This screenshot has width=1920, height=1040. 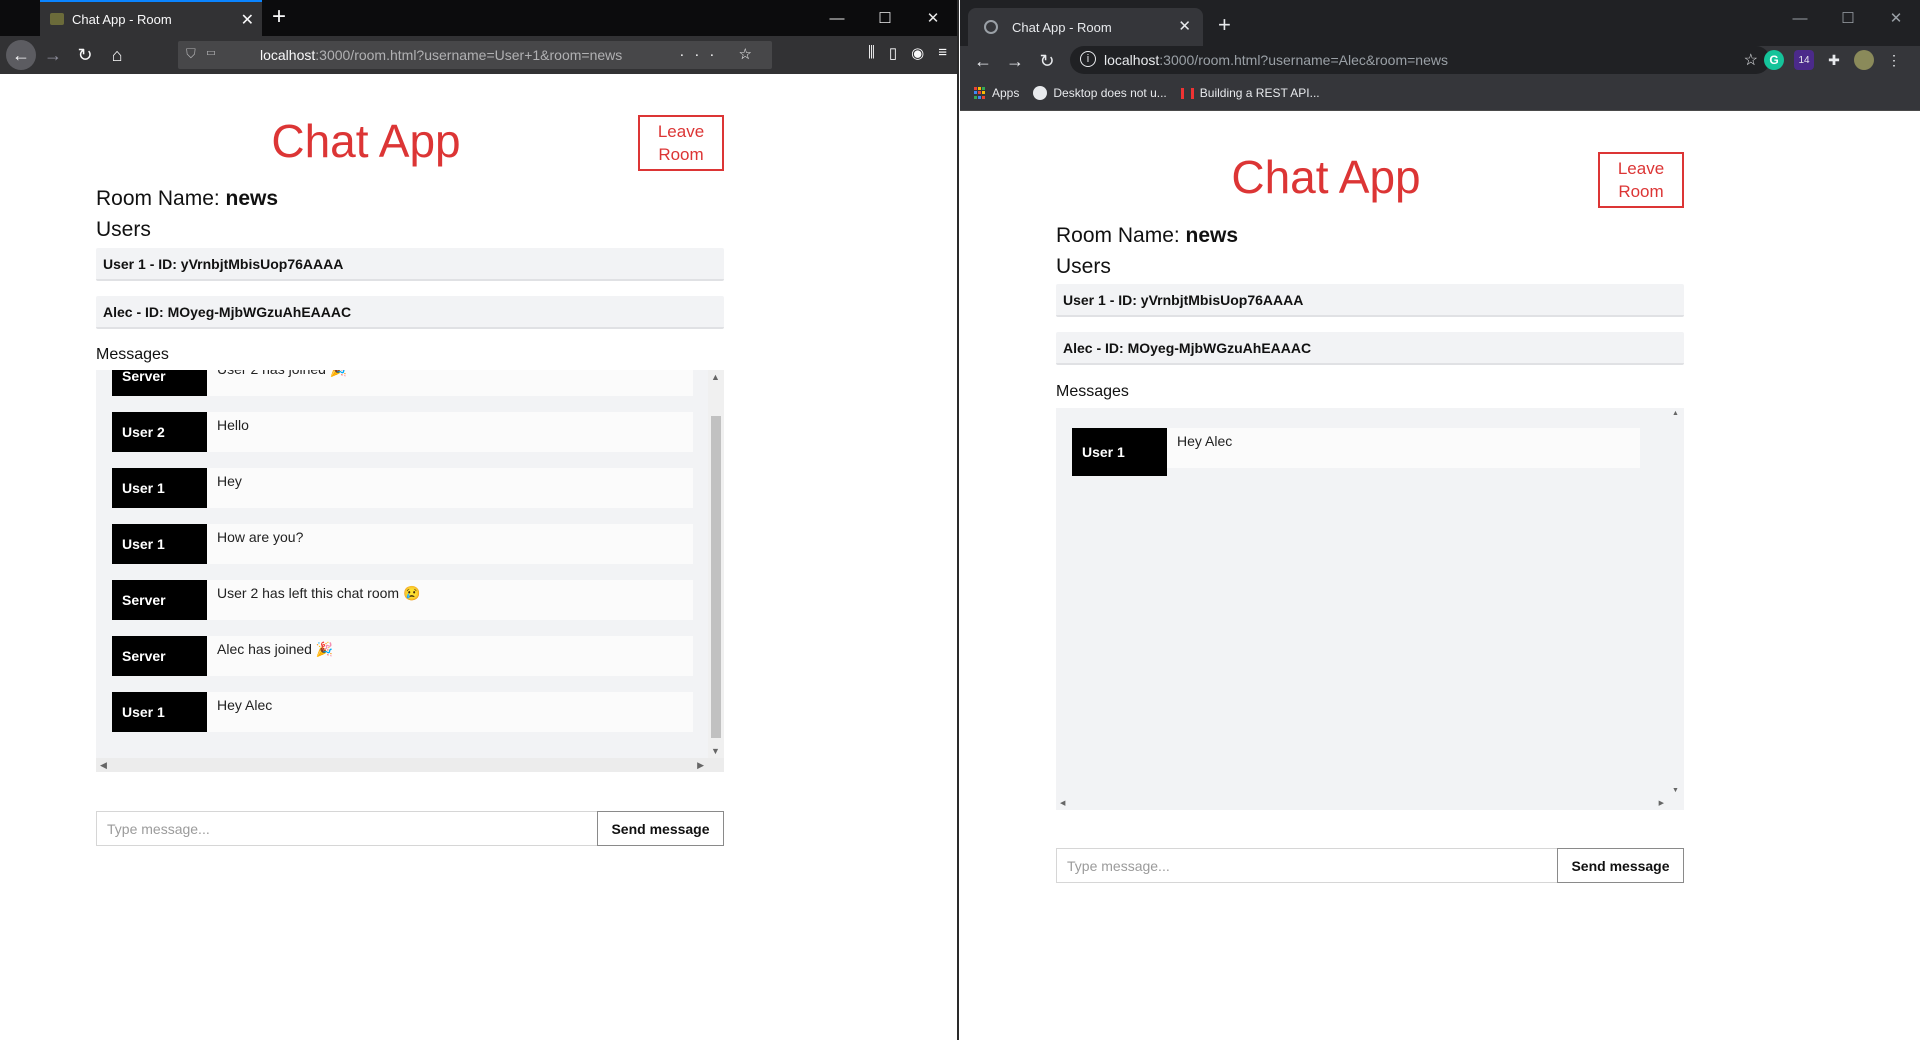 I want to click on bookmark-star-icon: ☆, so click(x=1751, y=60).